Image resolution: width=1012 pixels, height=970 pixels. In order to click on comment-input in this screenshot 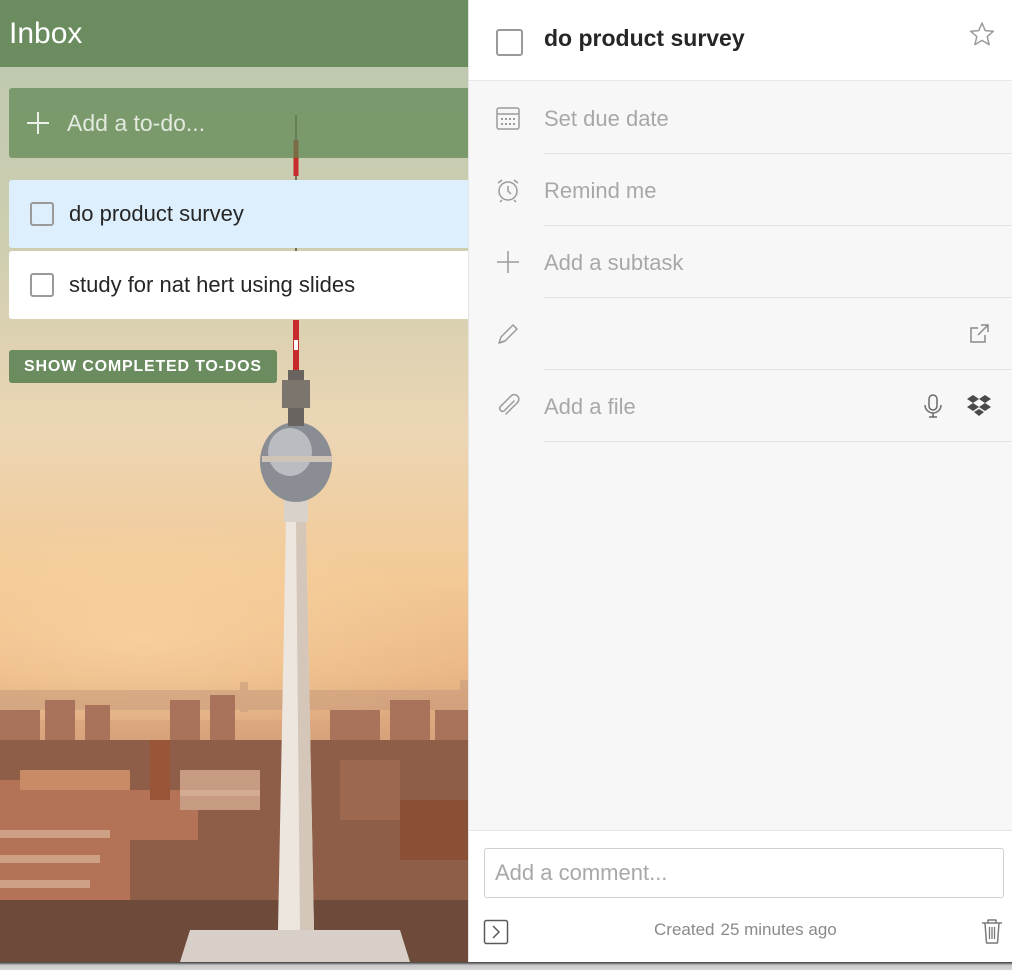, I will do `click(744, 873)`.